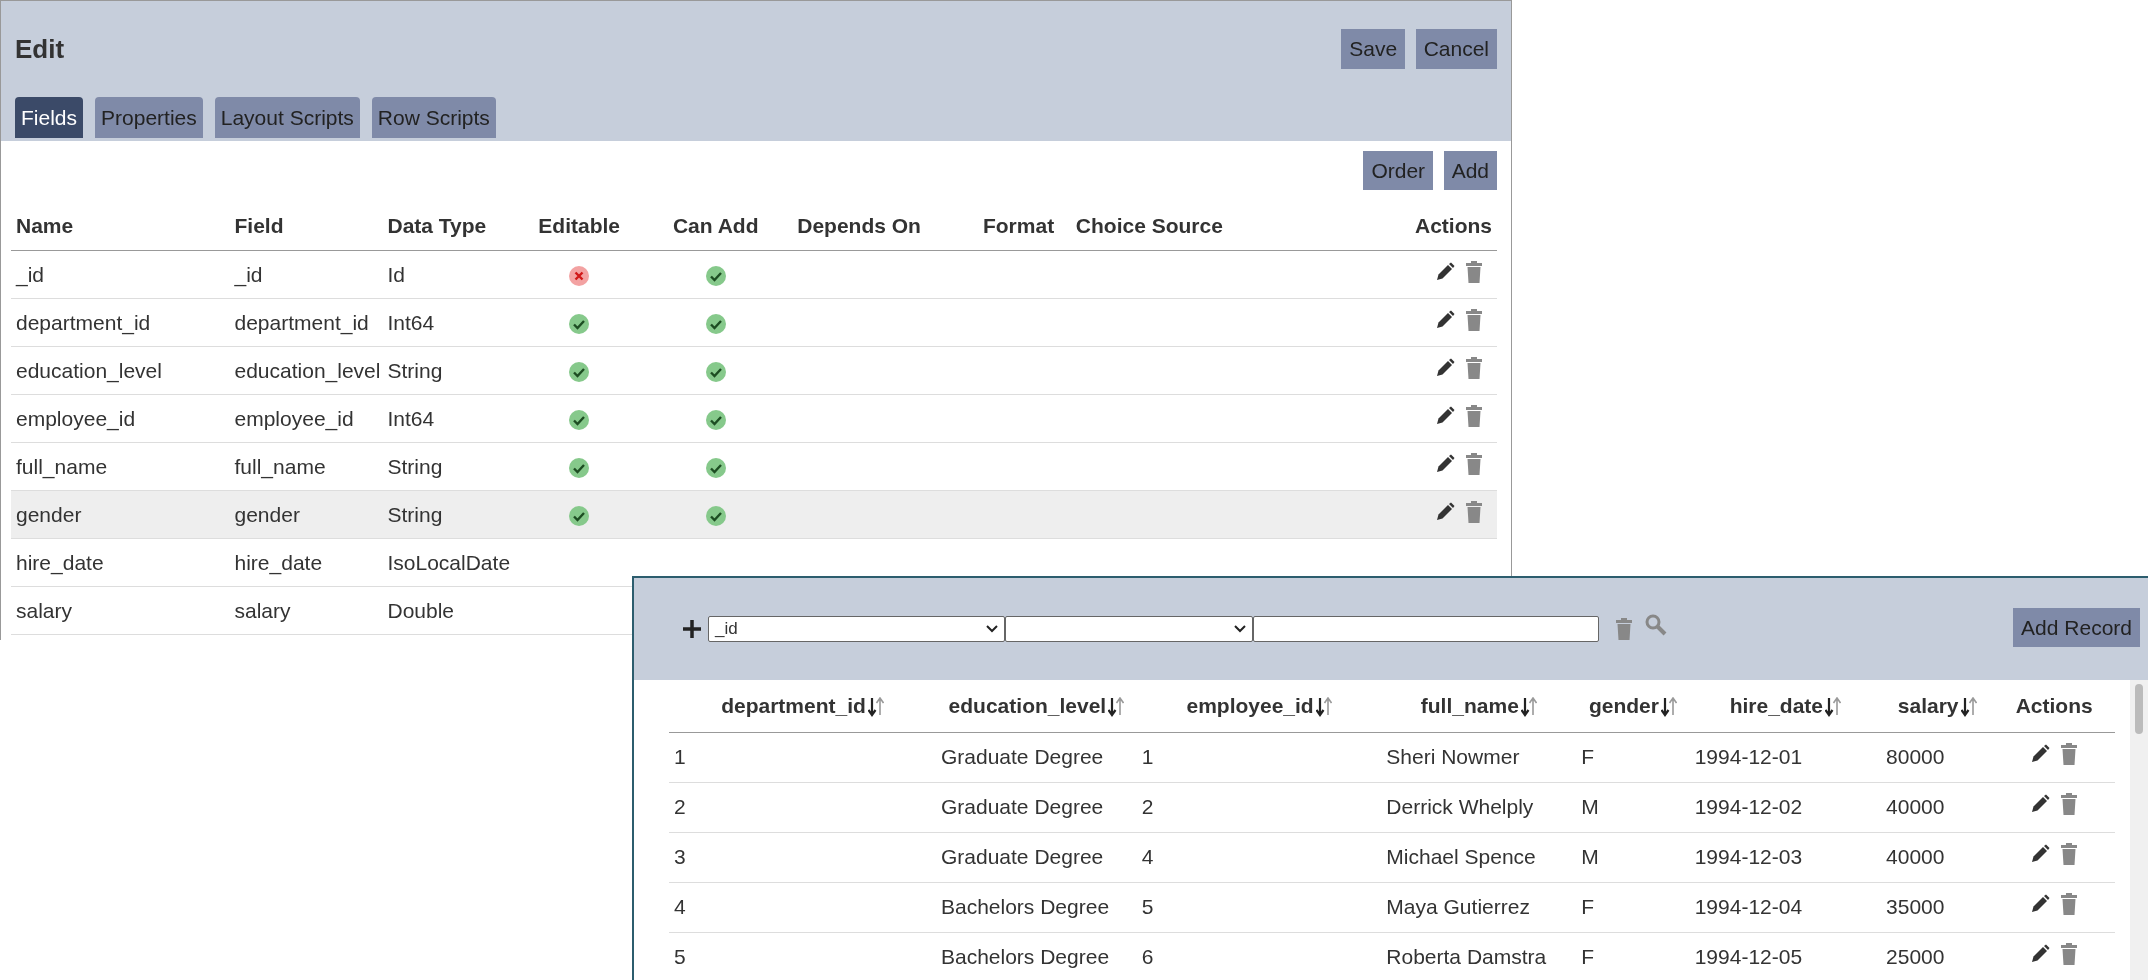 This screenshot has width=2148, height=980. I want to click on scrollbar, so click(2139, 830).